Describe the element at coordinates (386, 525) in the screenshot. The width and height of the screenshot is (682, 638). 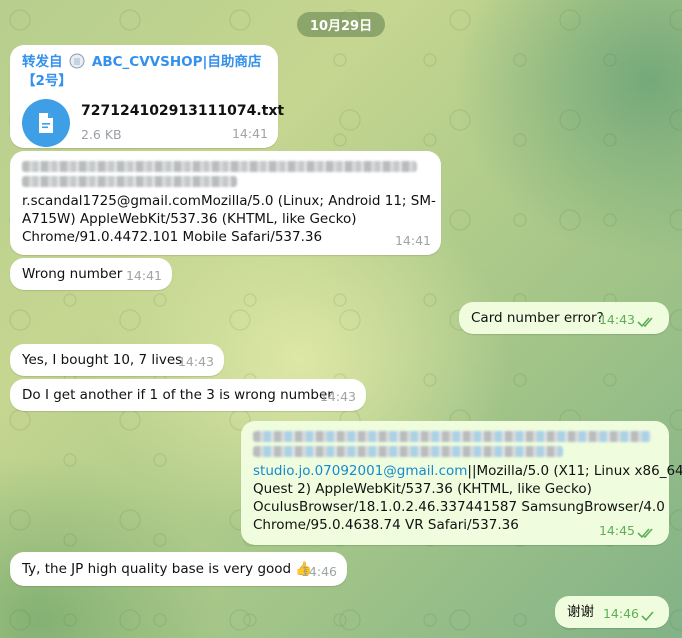
I see `message-line: Chrome/95.0.4638.74 VR Safari/537.36` at that location.